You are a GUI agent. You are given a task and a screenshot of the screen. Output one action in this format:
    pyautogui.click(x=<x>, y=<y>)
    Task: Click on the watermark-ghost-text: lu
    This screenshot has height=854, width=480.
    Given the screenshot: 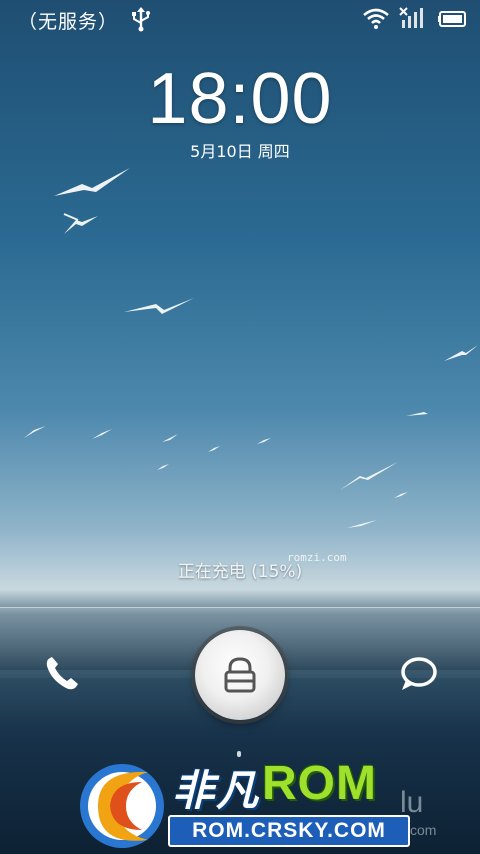 What is the action you would take?
    pyautogui.click(x=412, y=802)
    